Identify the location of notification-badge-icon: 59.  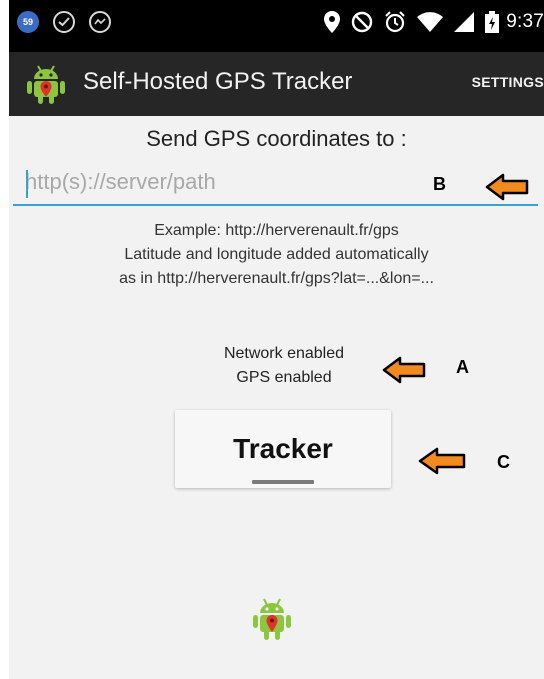
(28, 22).